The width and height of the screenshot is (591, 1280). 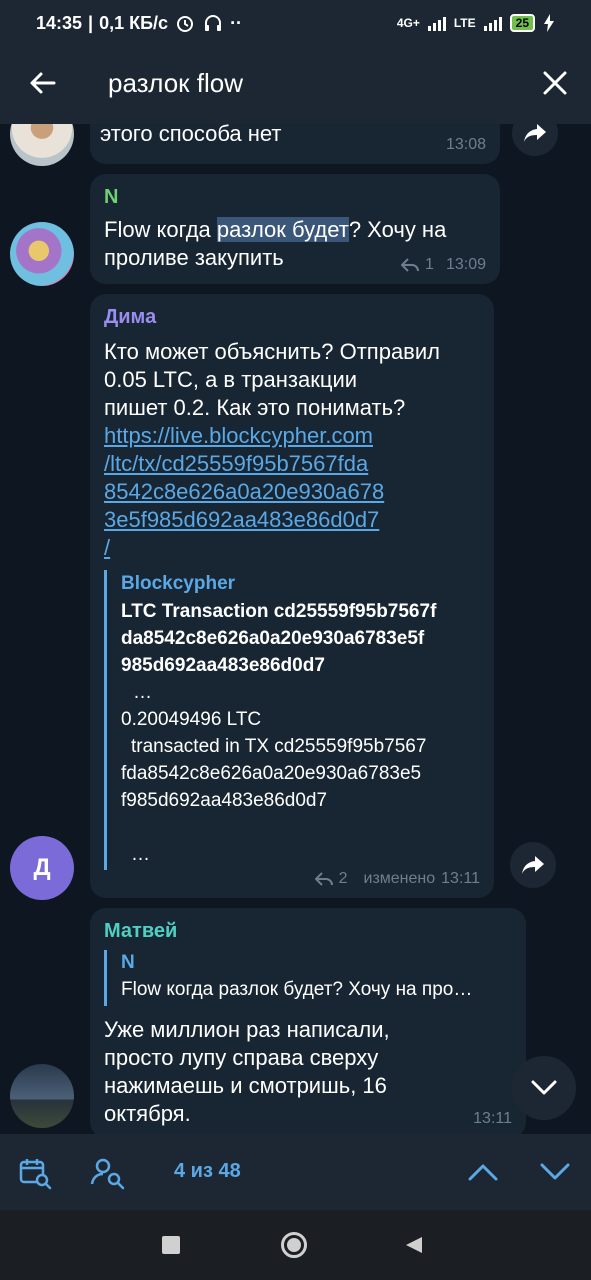 What do you see at coordinates (483, 1172) in the screenshot?
I see `chevron-up-icon` at bounding box center [483, 1172].